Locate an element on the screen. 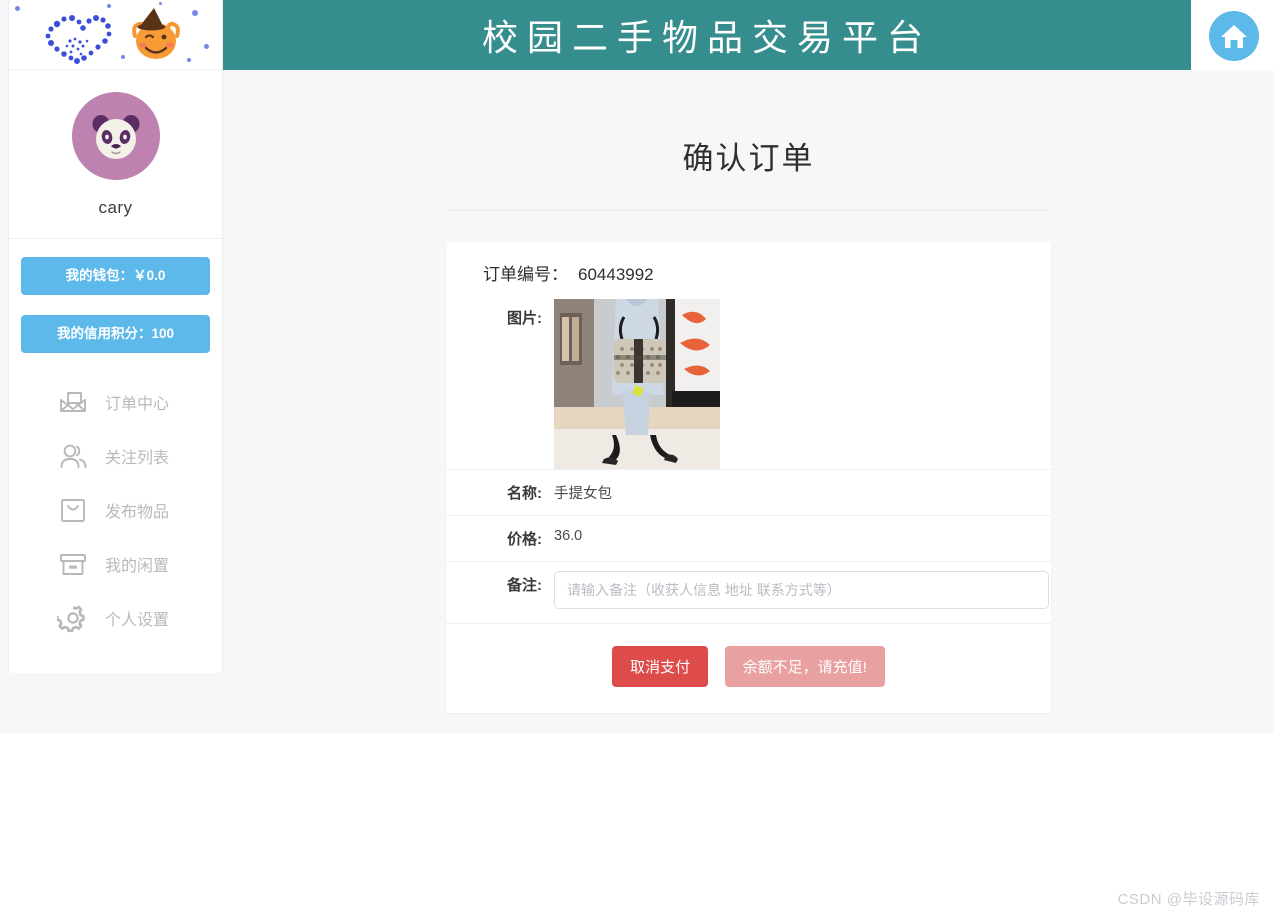 The height and width of the screenshot is (917, 1274). header-banner: 校园二手物品交易平台 is located at coordinates (707, 35).